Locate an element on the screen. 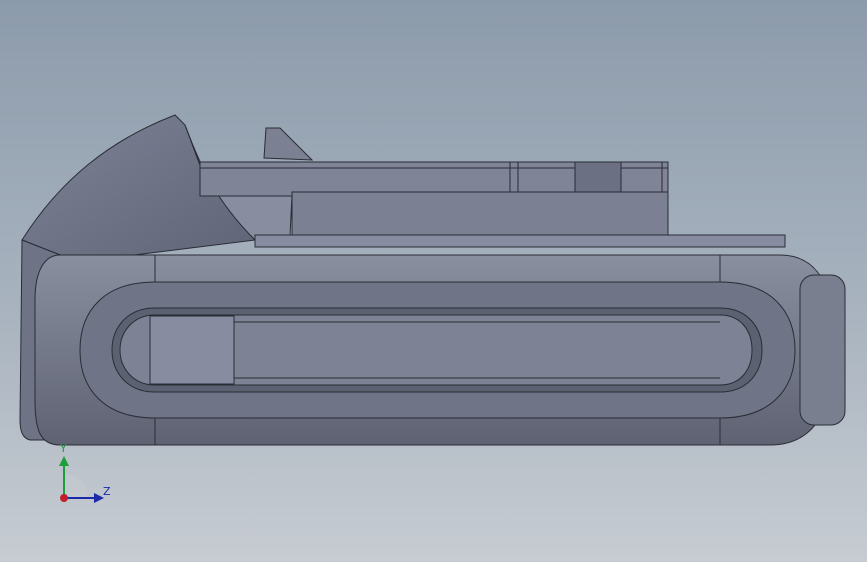 The image size is (867, 562). triad-z-label: Z is located at coordinates (107, 491).